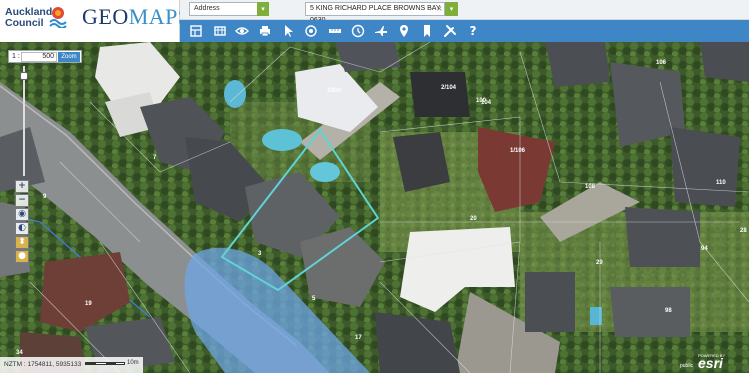  What do you see at coordinates (19, 353) in the screenshot?
I see `parcel-label: 34` at bounding box center [19, 353].